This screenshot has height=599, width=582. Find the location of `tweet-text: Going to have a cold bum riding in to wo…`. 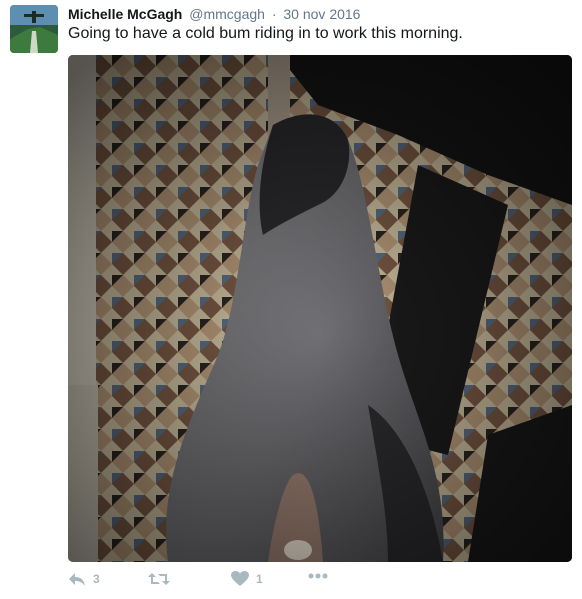

tweet-text: Going to have a cold bum riding in to wo… is located at coordinates (265, 33).